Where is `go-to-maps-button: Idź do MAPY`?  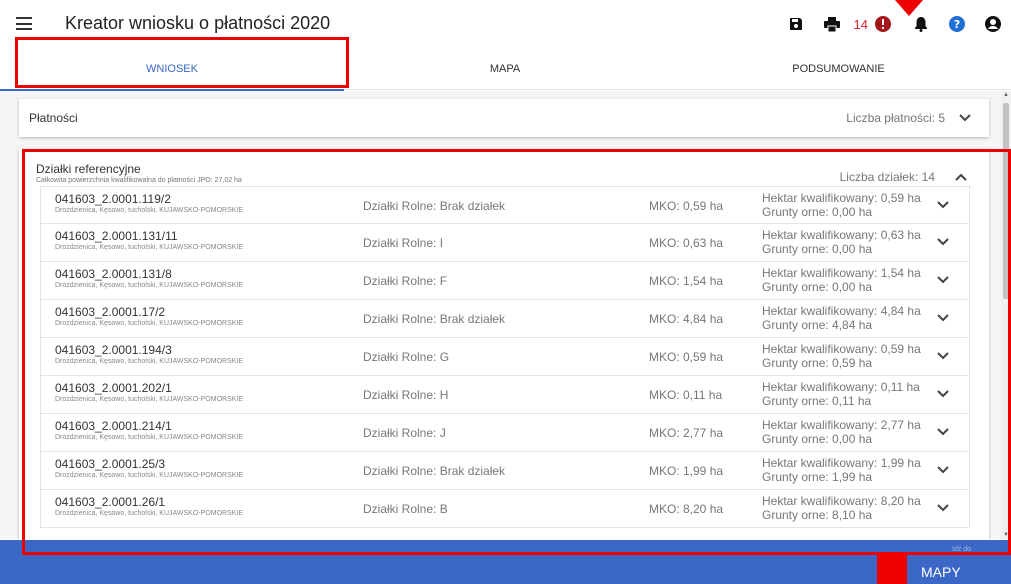
go-to-maps-button: Idź do MAPY is located at coordinates (952, 562).